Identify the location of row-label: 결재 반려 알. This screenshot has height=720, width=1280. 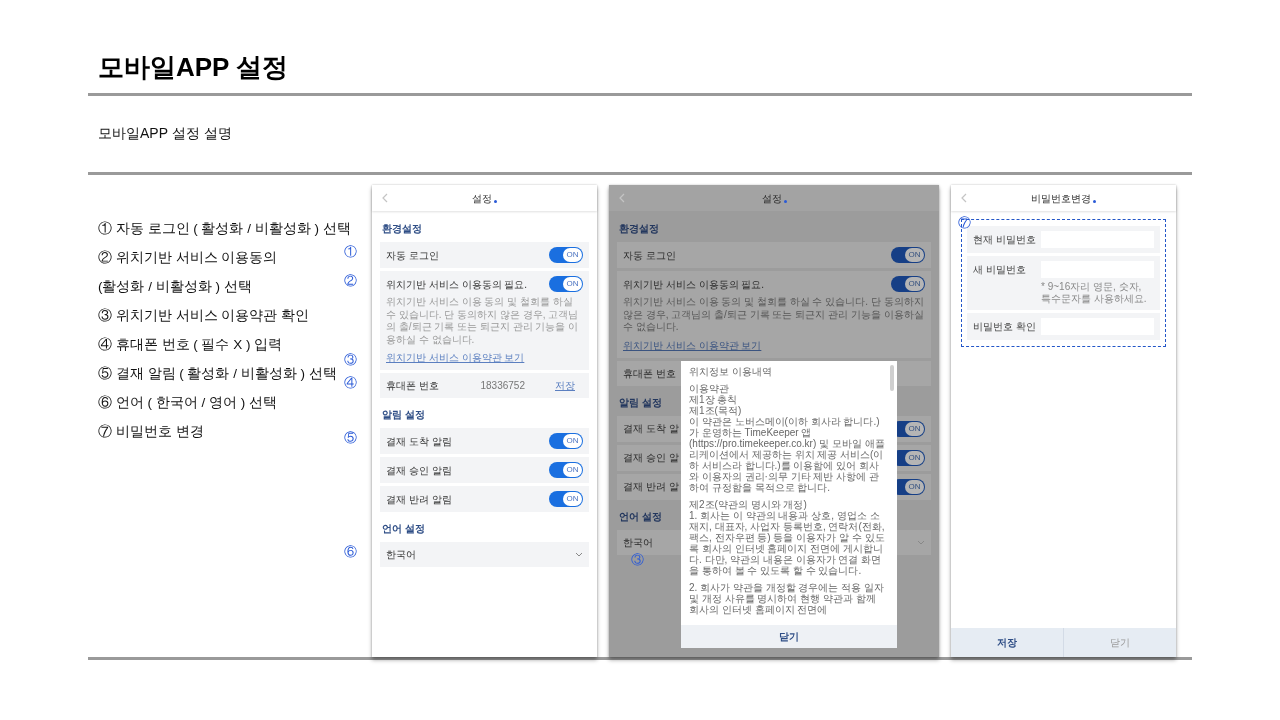
(651, 487).